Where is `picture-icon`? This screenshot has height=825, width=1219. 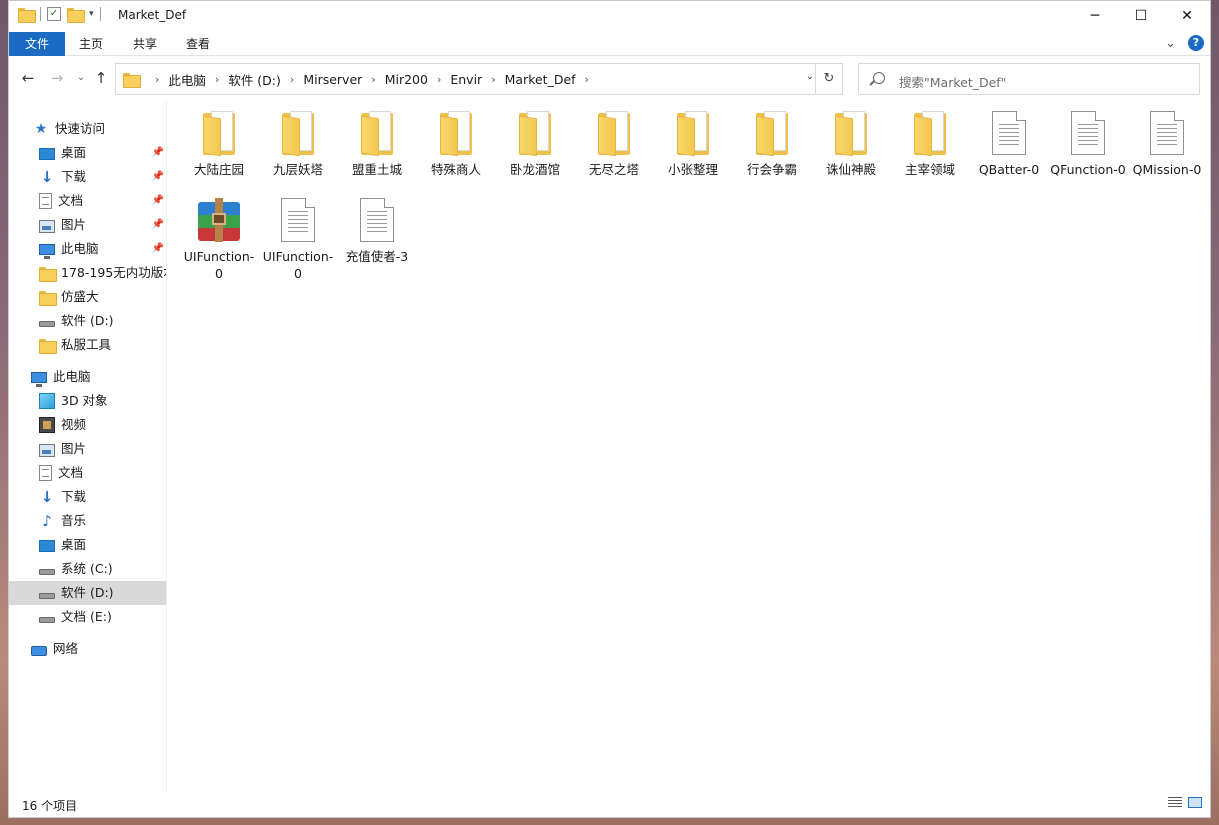
picture-icon is located at coordinates (47, 450).